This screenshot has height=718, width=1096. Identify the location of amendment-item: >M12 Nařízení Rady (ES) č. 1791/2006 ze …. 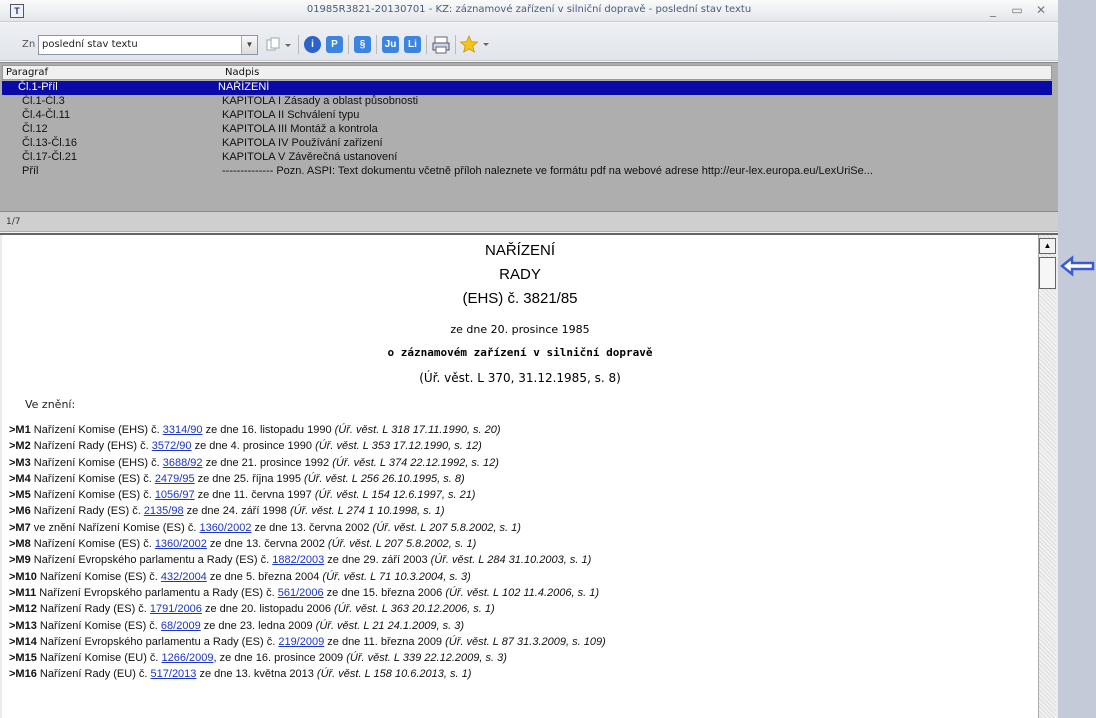
(519, 611).